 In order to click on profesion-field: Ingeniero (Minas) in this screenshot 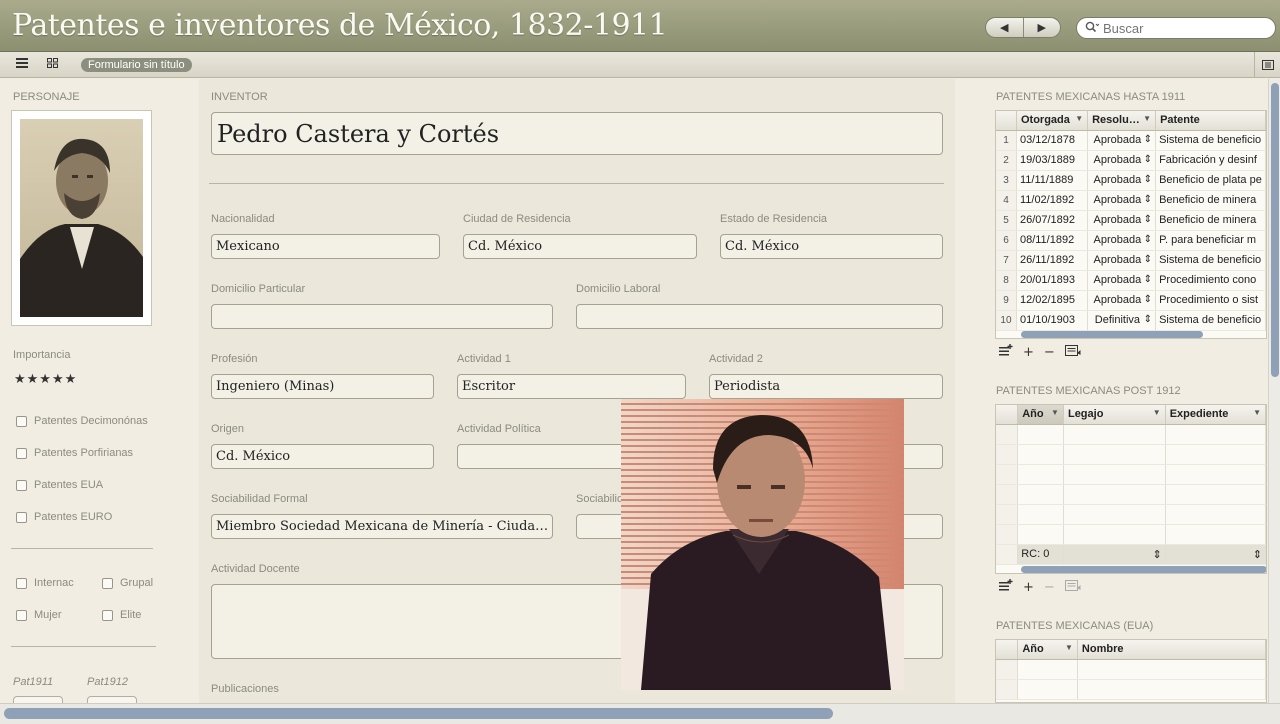, I will do `click(322, 386)`.